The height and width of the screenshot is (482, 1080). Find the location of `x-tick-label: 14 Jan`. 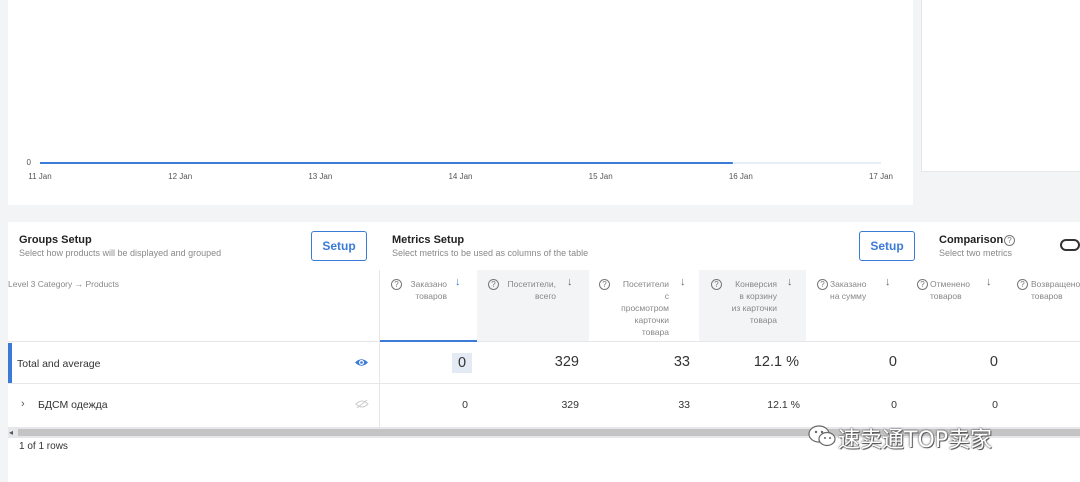

x-tick-label: 14 Jan is located at coordinates (460, 176).